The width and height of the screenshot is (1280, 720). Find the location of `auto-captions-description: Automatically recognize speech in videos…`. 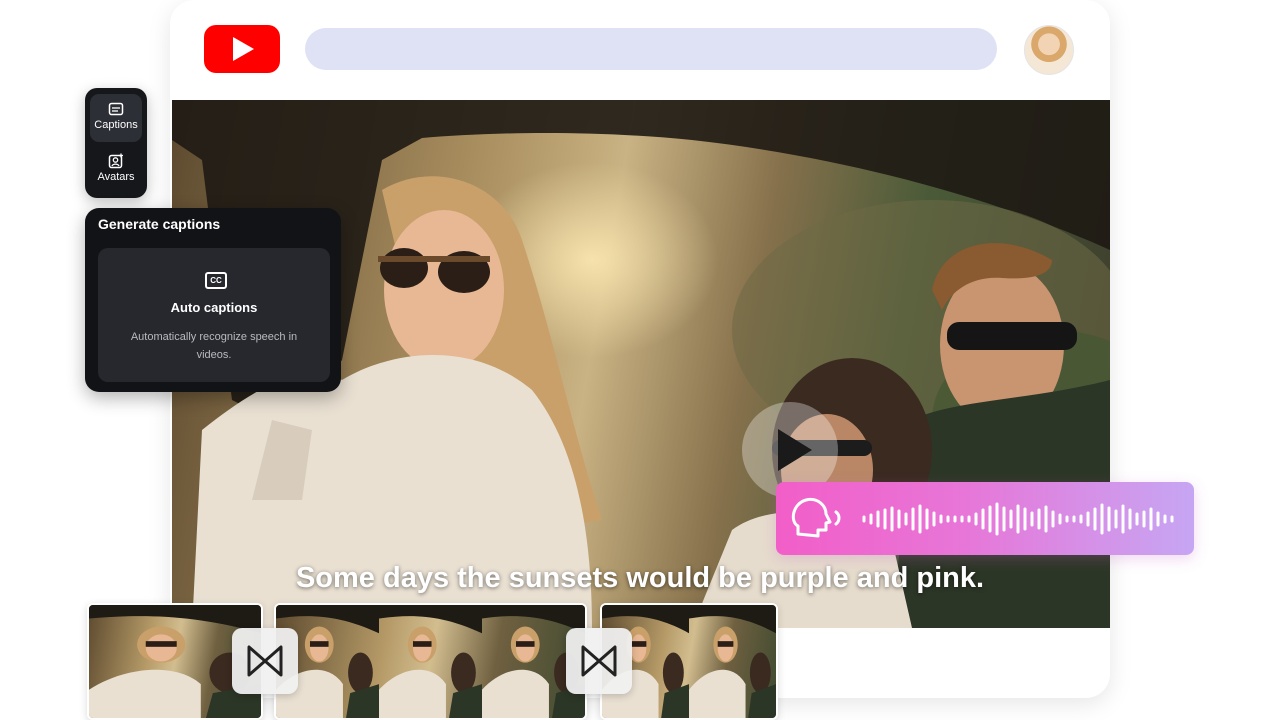

auto-captions-description: Automatically recognize speech in videos… is located at coordinates (214, 346).